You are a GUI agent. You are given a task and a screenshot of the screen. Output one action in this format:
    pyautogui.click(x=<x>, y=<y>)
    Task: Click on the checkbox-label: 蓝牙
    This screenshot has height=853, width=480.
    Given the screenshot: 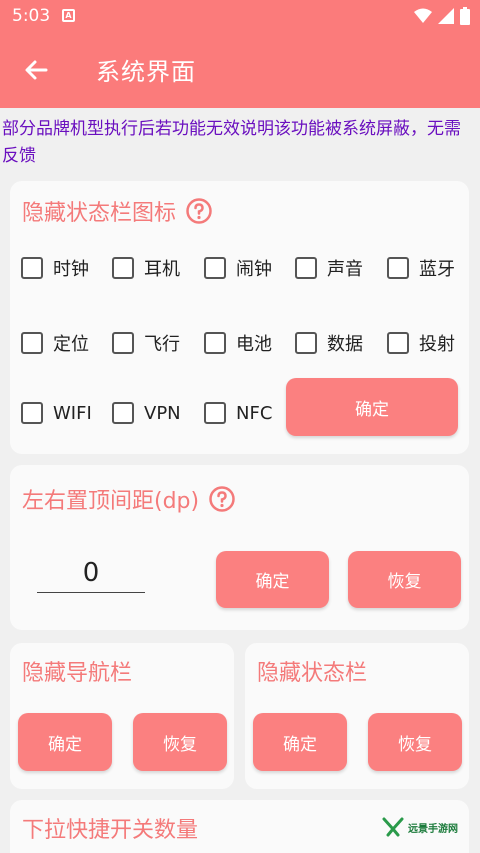 What is the action you would take?
    pyautogui.click(x=437, y=269)
    